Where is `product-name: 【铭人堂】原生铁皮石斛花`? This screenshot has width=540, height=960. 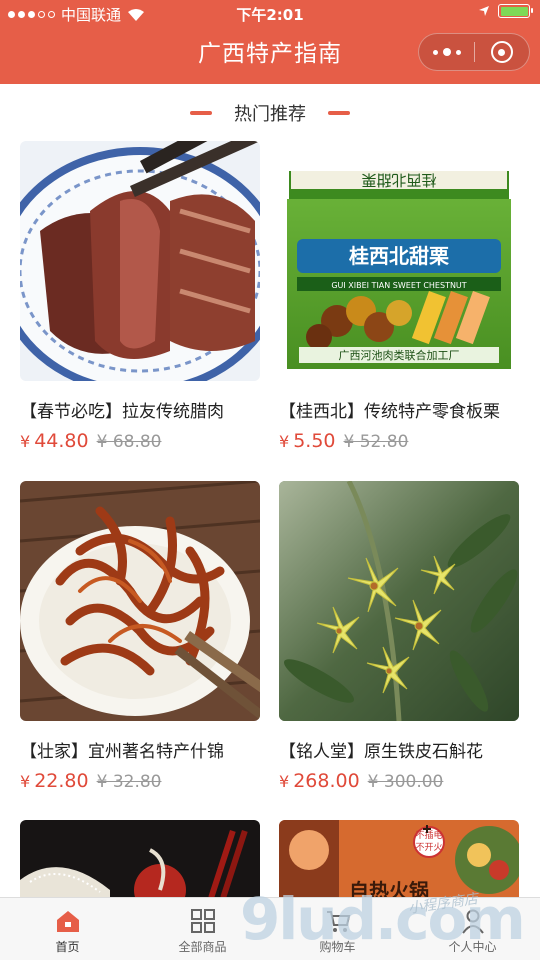 product-name: 【铭人堂】原生铁皮石斛花 is located at coordinates (399, 749).